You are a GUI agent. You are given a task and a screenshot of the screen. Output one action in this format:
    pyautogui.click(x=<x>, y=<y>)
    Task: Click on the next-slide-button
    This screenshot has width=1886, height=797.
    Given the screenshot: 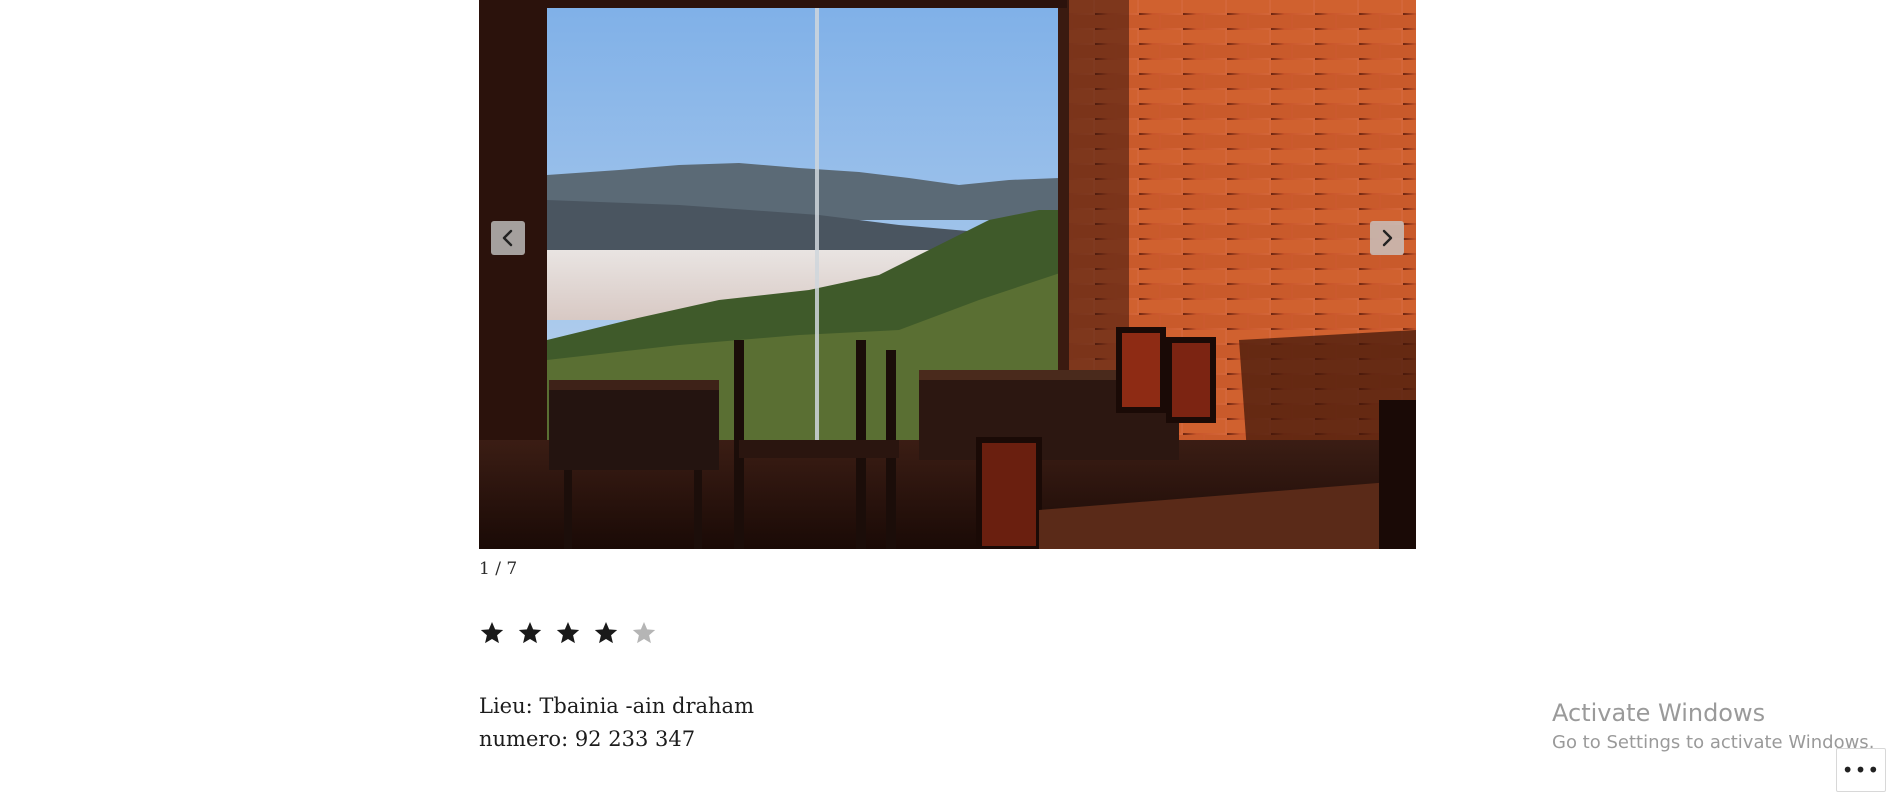 What is the action you would take?
    pyautogui.click(x=1387, y=238)
    